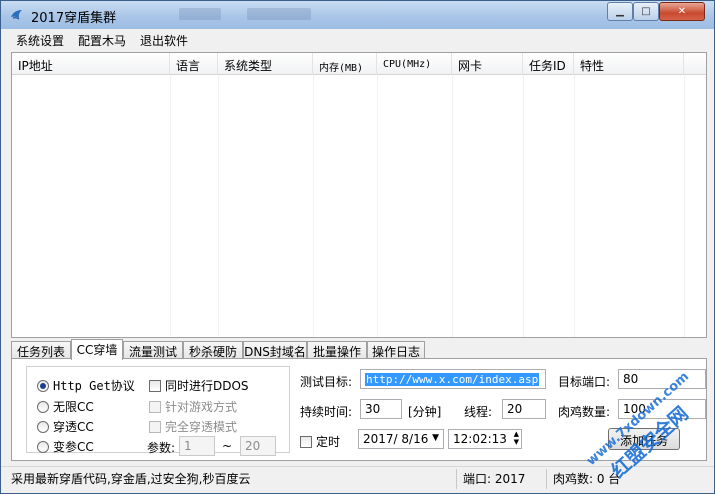 The width and height of the screenshot is (715, 494). What do you see at coordinates (102, 40) in the screenshot?
I see `menu-configure-trojan: 配置木马` at bounding box center [102, 40].